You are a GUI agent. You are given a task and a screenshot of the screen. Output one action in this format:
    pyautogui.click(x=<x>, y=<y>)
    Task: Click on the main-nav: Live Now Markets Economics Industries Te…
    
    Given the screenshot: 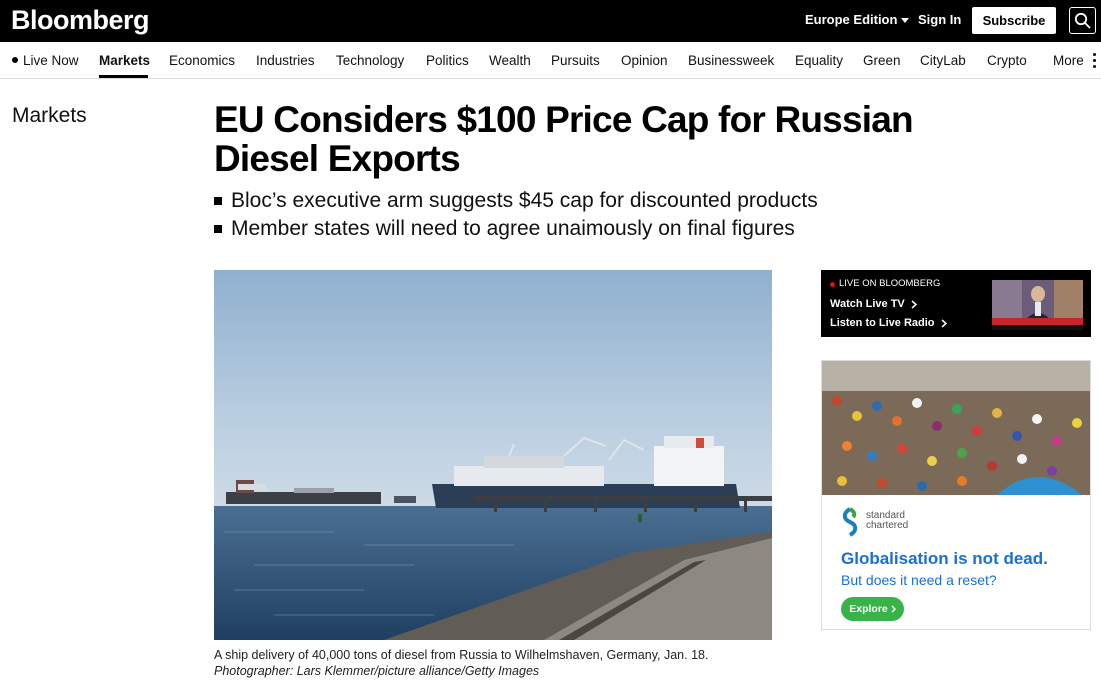 What is the action you would take?
    pyautogui.click(x=550, y=60)
    